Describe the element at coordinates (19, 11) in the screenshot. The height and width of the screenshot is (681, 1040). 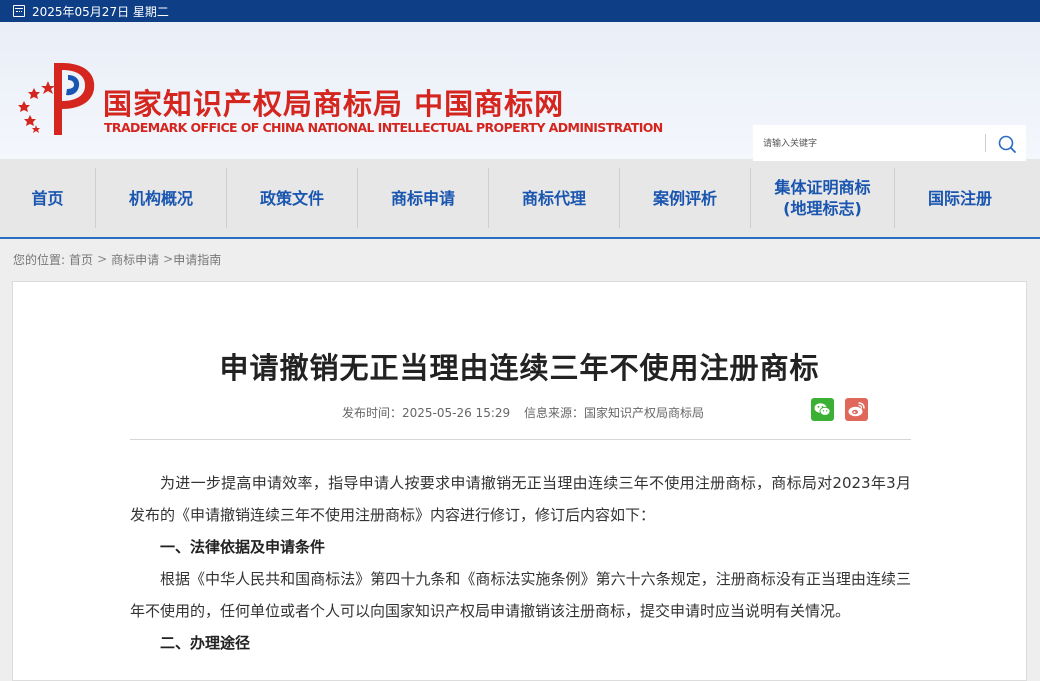
I see `calendar-icon` at that location.